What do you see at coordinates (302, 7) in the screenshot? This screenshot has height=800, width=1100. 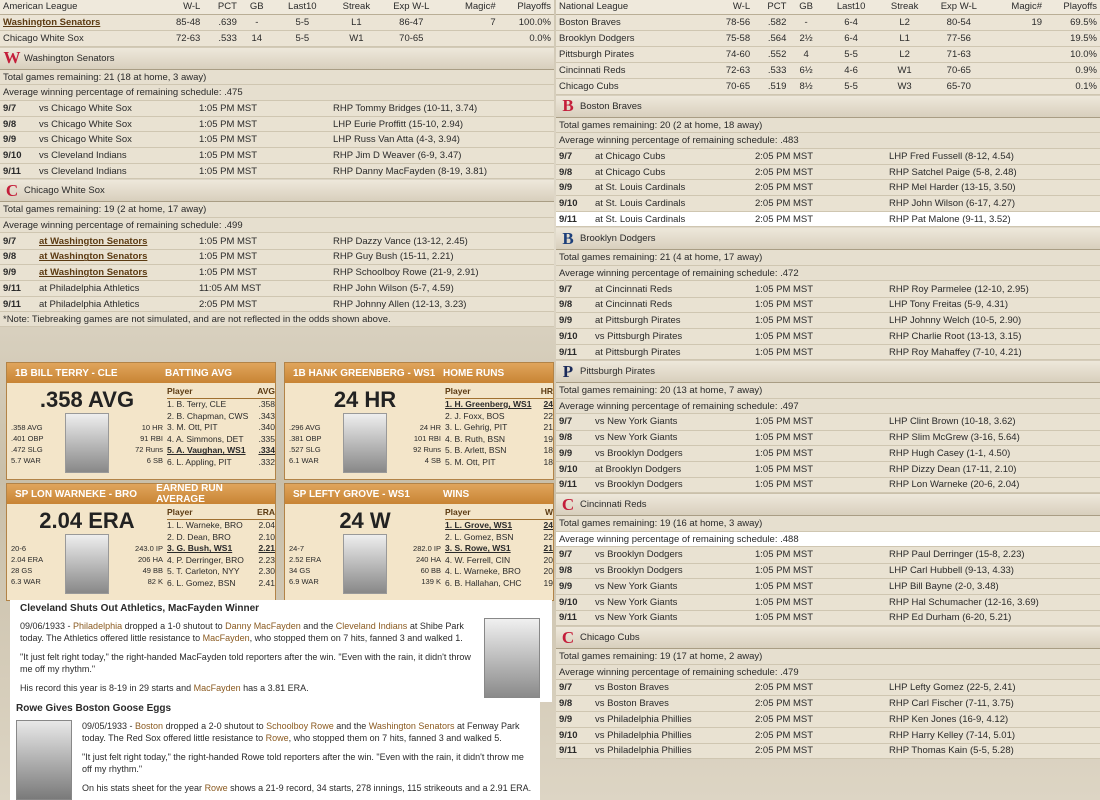 I see `column-header: Last10` at bounding box center [302, 7].